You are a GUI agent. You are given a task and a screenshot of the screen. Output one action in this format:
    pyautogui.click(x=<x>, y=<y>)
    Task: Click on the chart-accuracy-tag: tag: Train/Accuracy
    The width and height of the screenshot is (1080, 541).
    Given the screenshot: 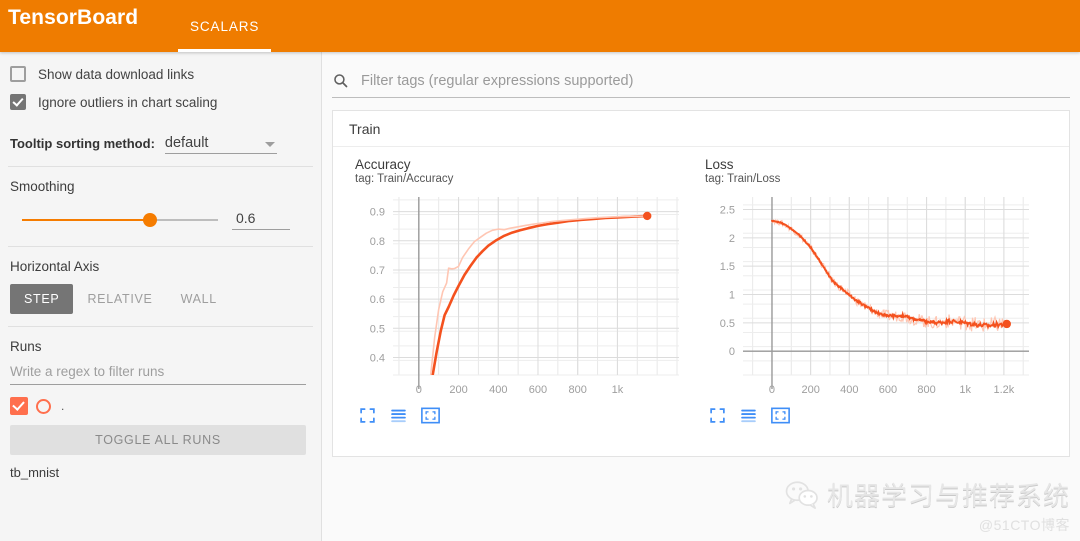 What is the action you would take?
    pyautogui.click(x=404, y=179)
    